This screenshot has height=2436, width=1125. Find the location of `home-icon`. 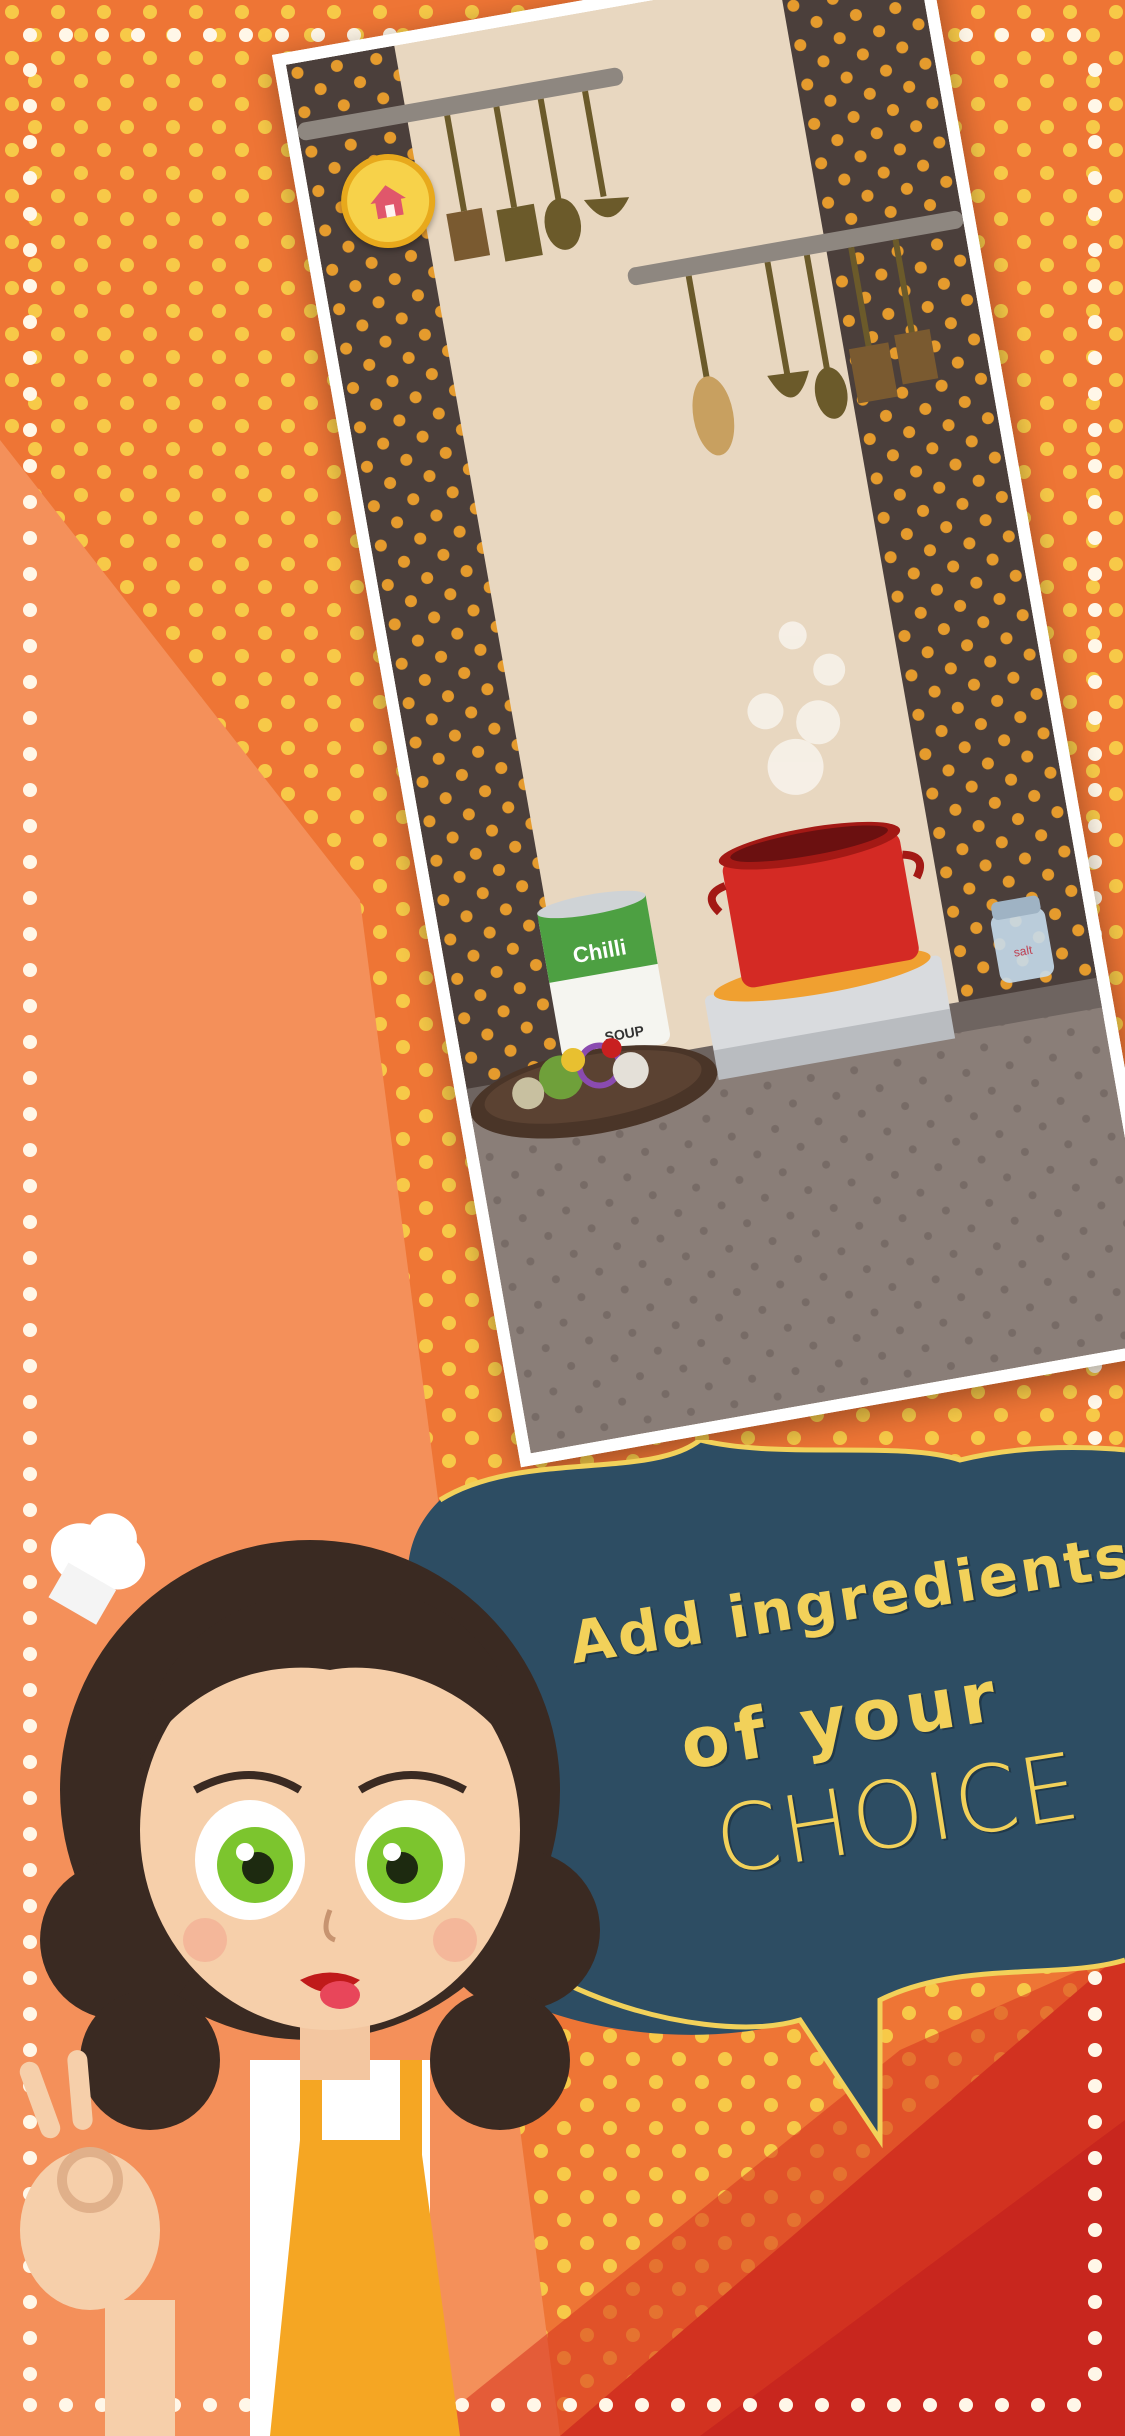

home-icon is located at coordinates (388, 202).